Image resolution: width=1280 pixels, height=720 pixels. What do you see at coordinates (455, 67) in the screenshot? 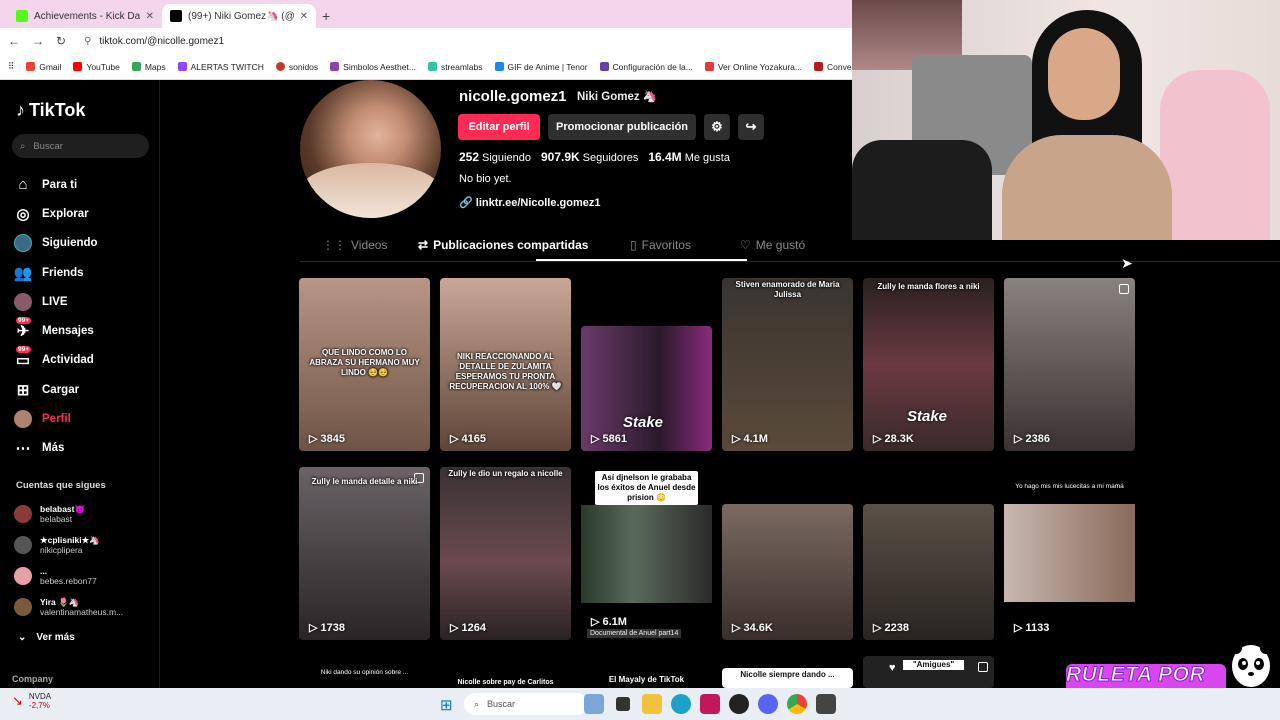
I see `bookmark-streamlabs: streamlabs` at bounding box center [455, 67].